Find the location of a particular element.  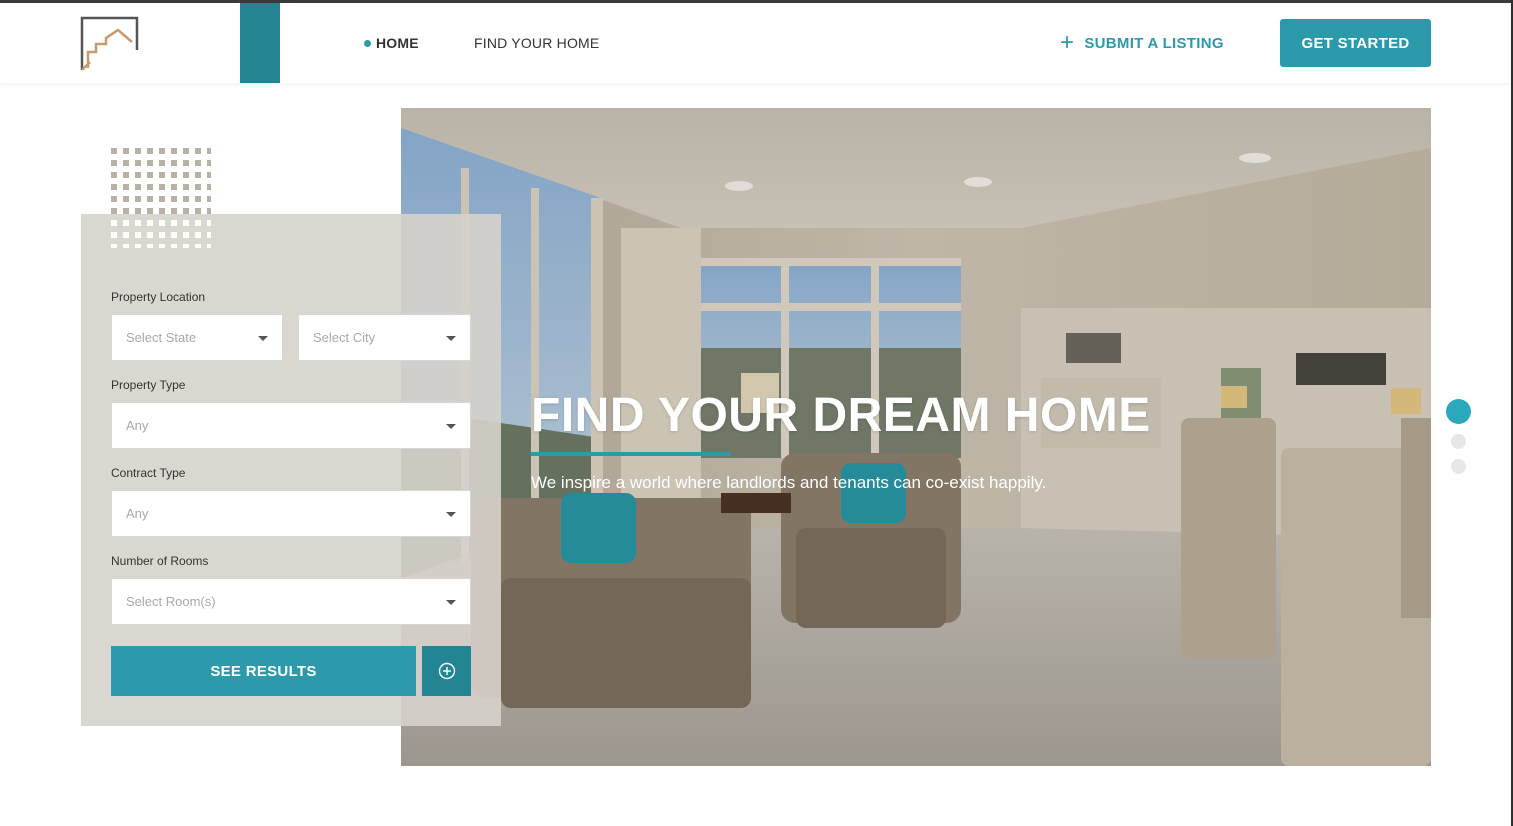

see-results-button: SEE RESULTS is located at coordinates (263, 671).